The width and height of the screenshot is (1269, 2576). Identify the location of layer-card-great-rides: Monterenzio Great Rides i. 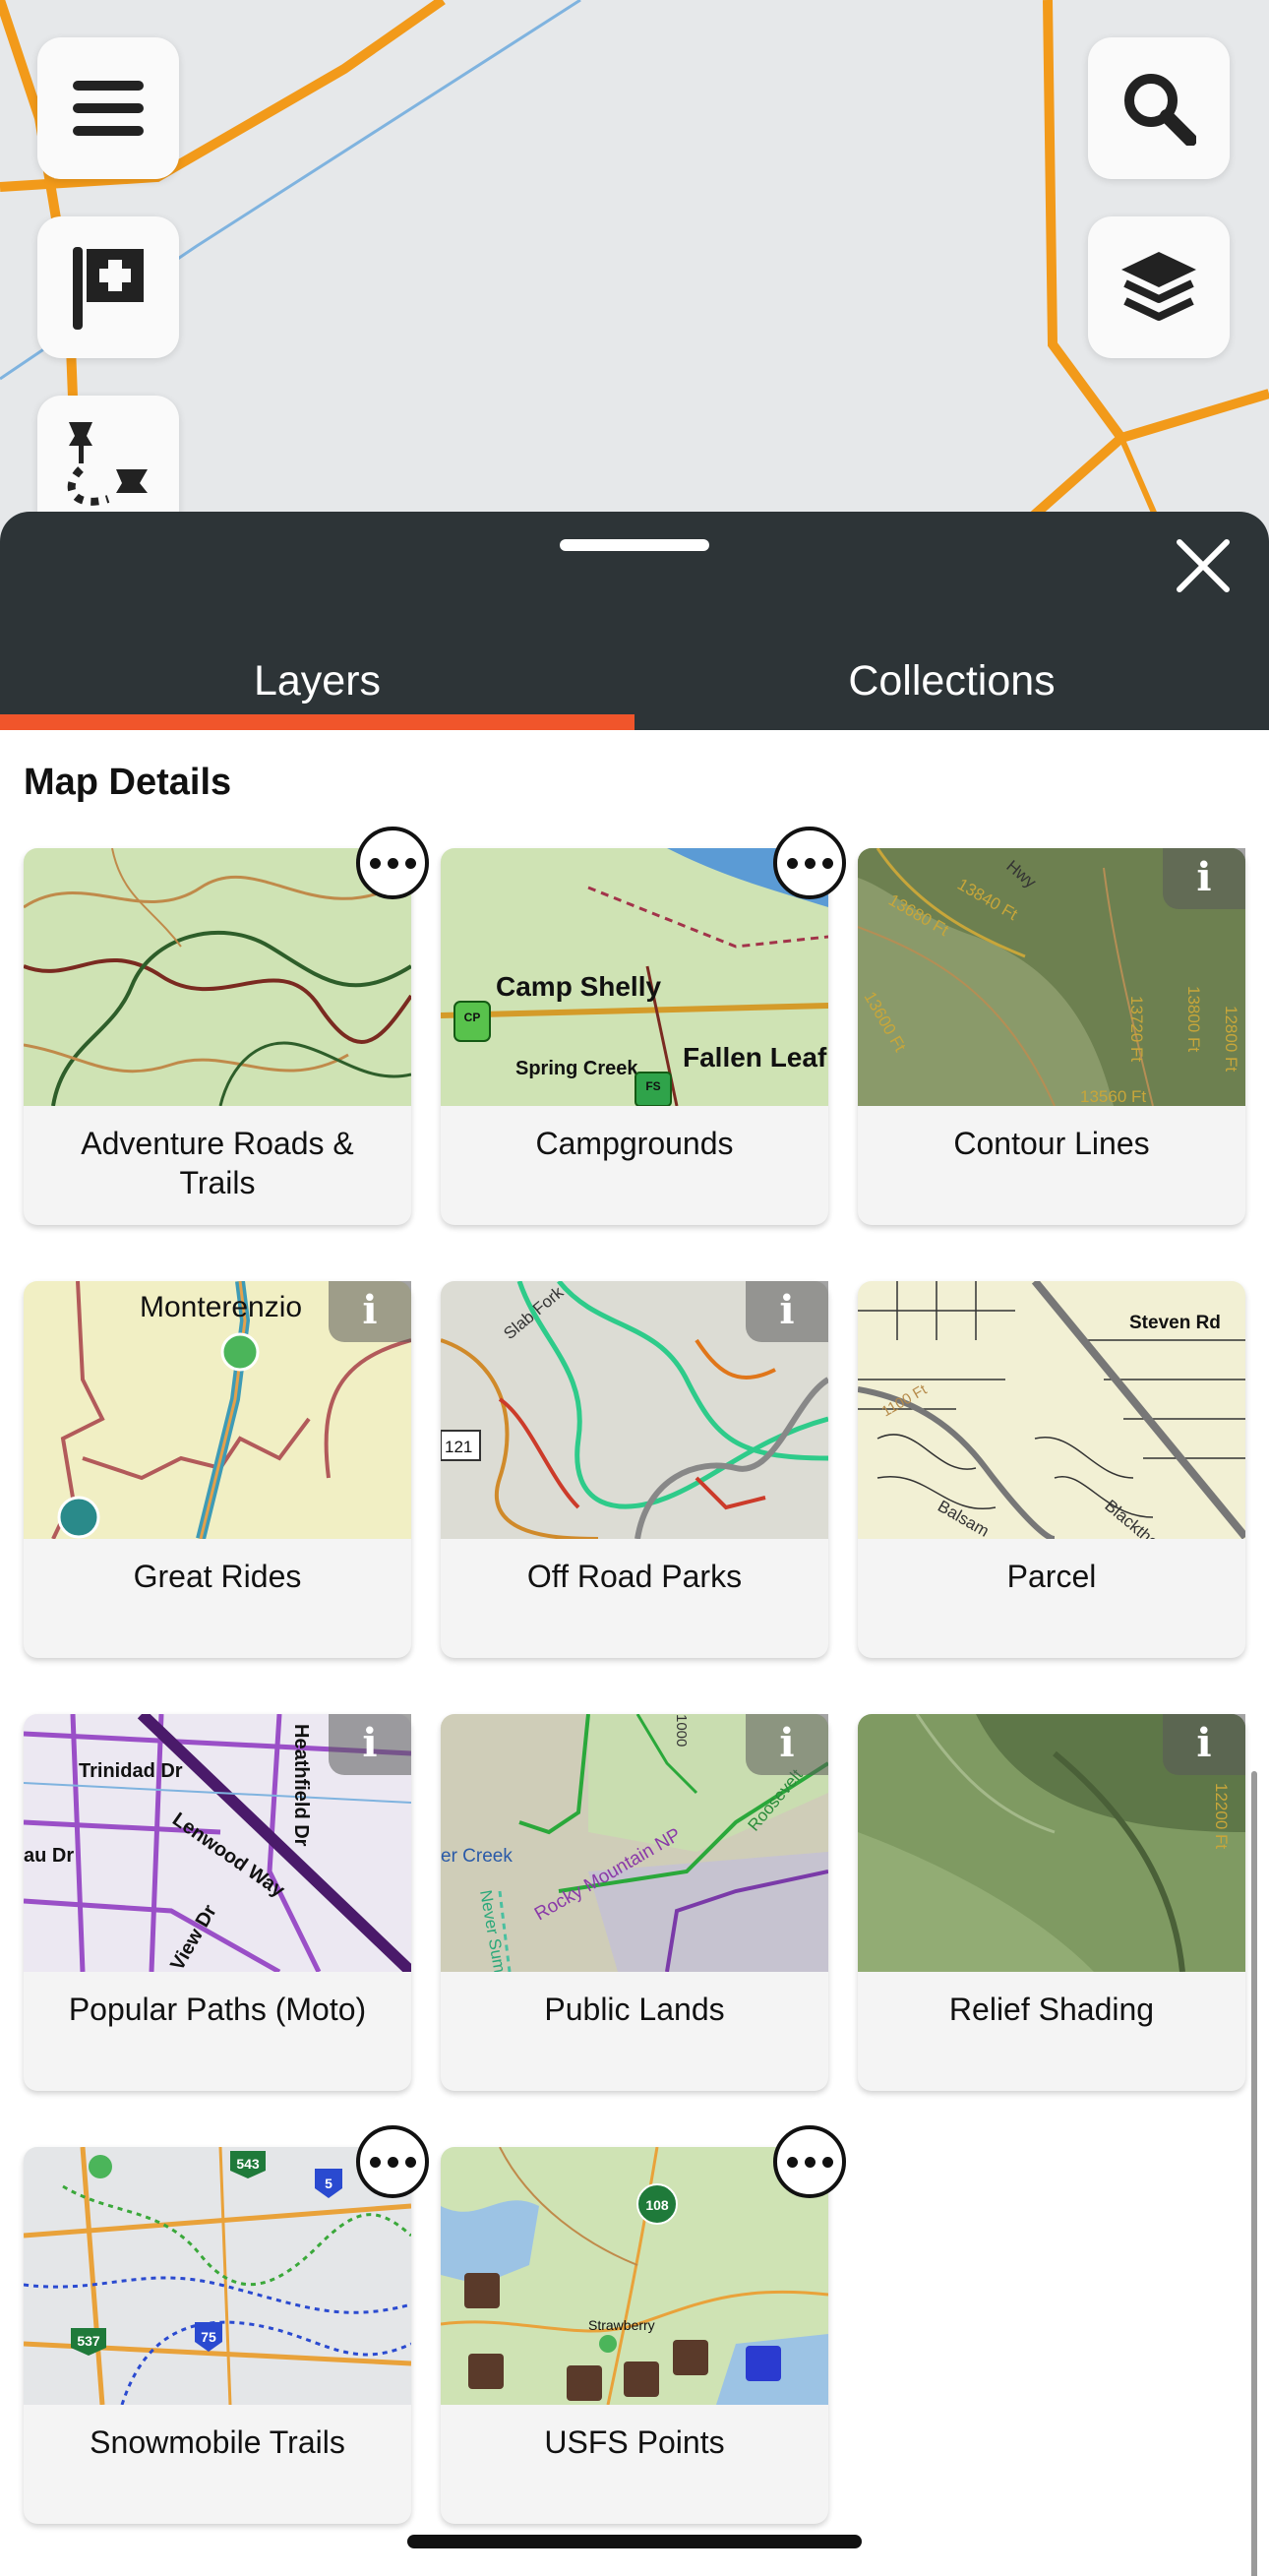
(217, 1469).